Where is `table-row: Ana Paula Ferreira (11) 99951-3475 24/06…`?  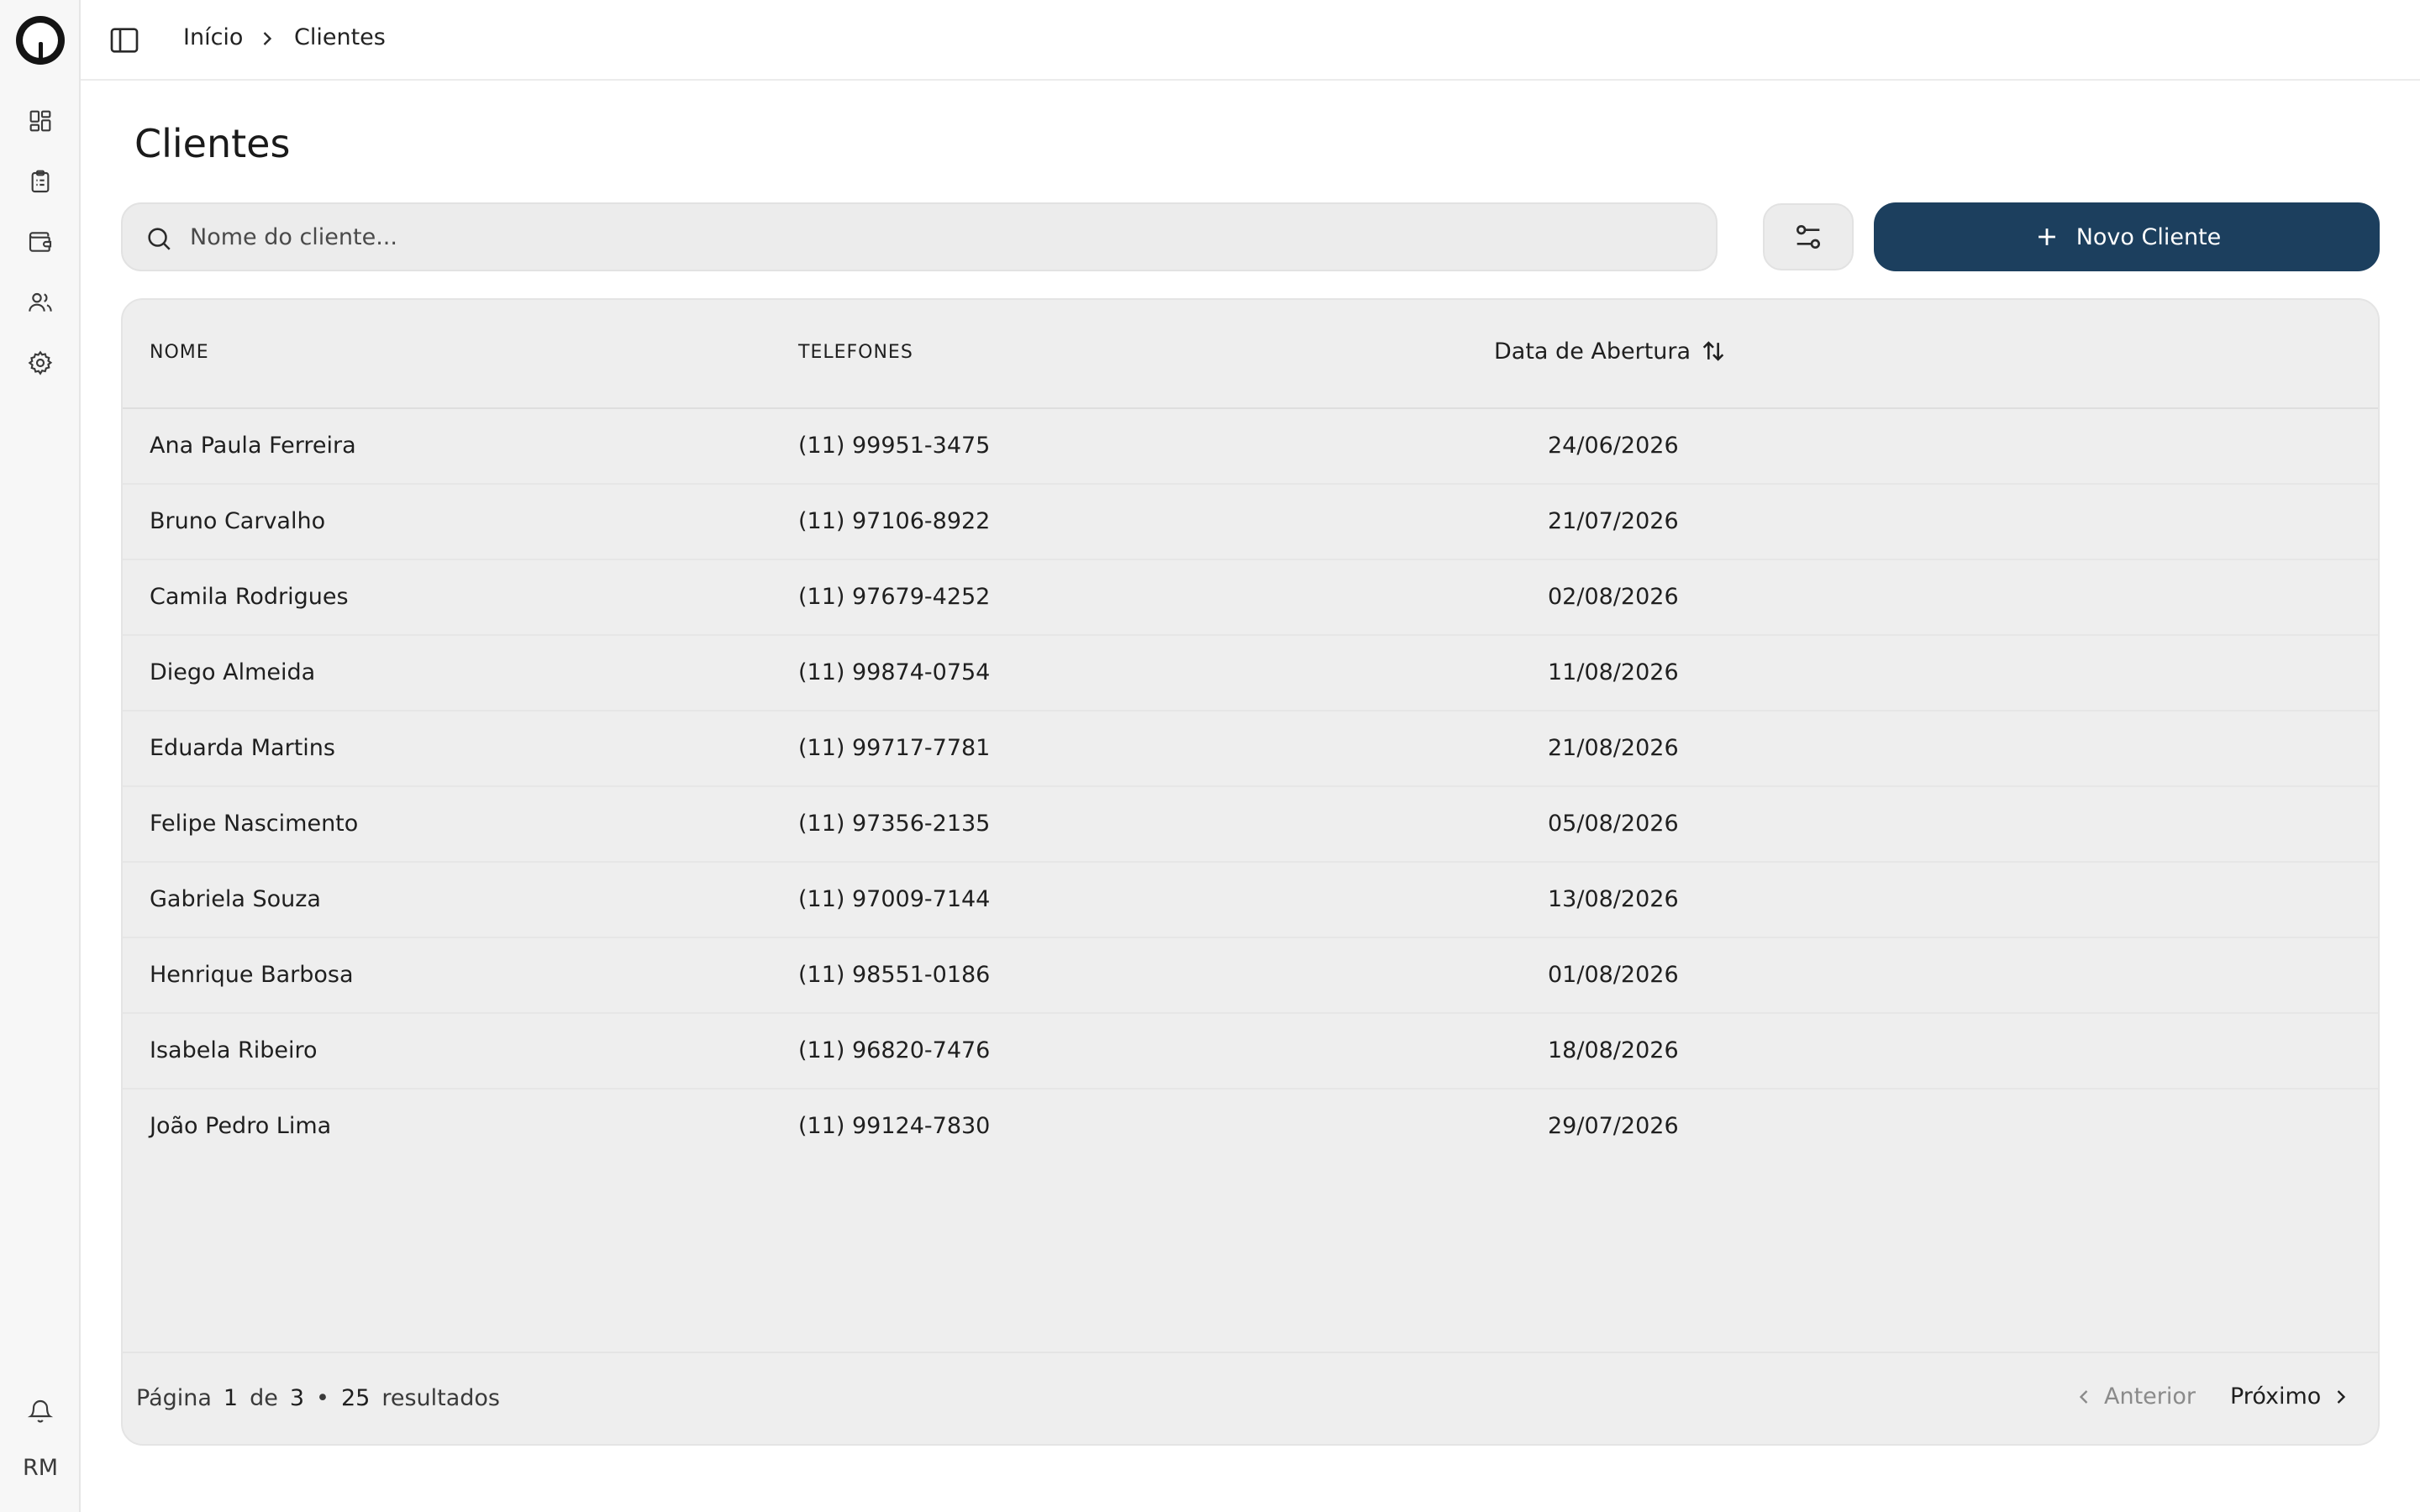 table-row: Ana Paula Ferreira (11) 99951-3475 24/06… is located at coordinates (1251, 447).